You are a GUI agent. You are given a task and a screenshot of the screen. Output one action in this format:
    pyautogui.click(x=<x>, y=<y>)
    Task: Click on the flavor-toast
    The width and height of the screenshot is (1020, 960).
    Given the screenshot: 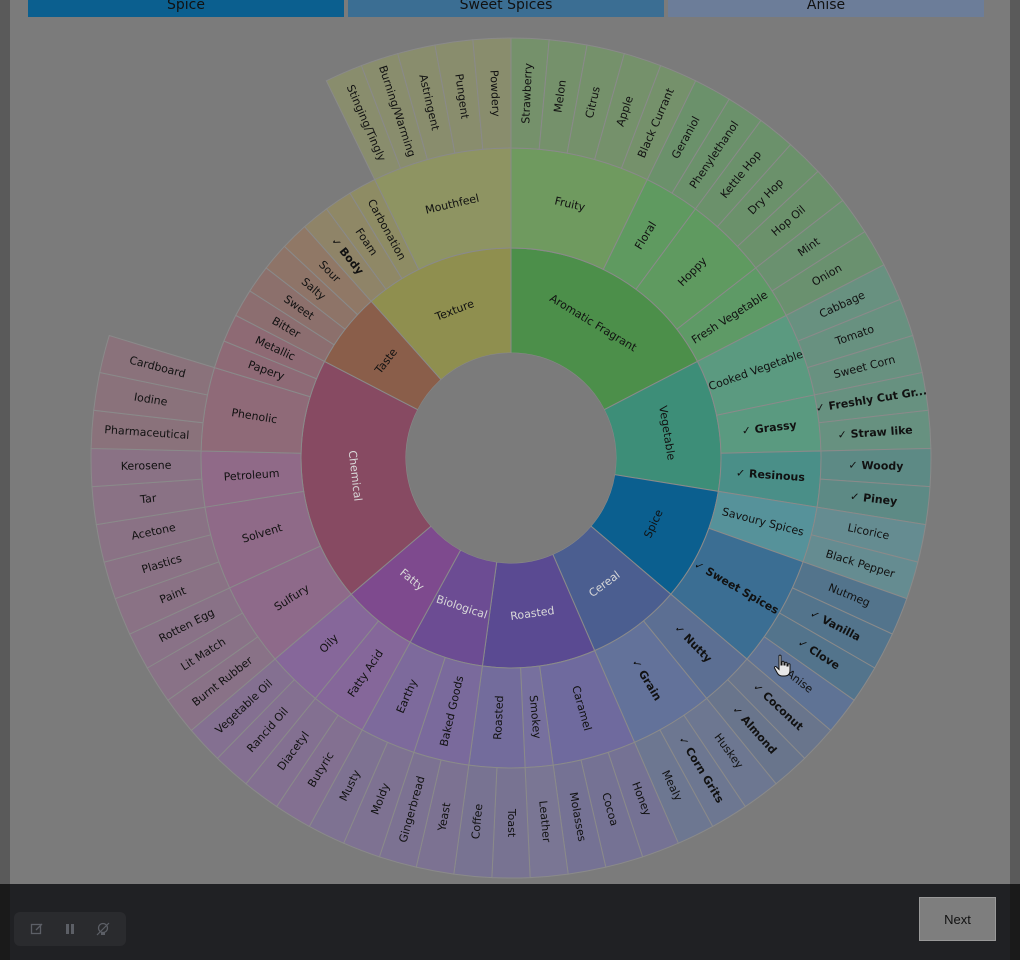 What is the action you would take?
    pyautogui.click(x=511, y=823)
    